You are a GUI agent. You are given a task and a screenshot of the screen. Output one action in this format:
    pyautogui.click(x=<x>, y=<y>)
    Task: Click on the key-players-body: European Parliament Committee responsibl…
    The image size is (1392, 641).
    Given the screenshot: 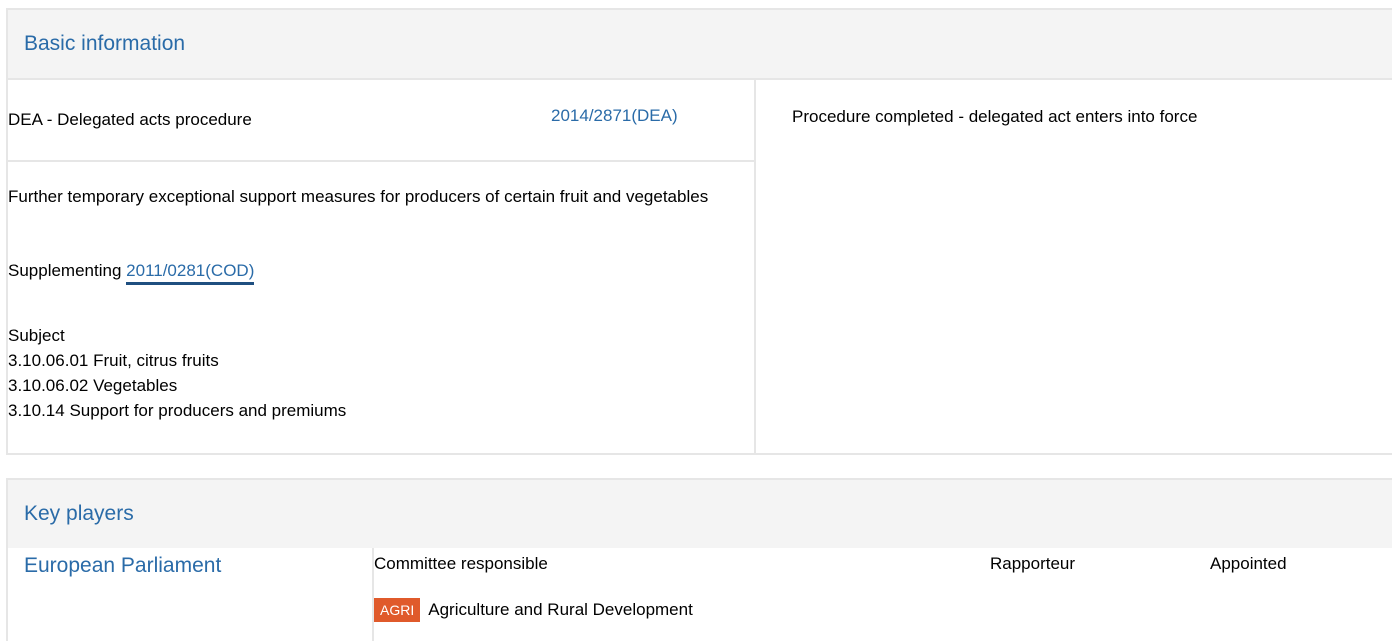 What is the action you would take?
    pyautogui.click(x=700, y=594)
    